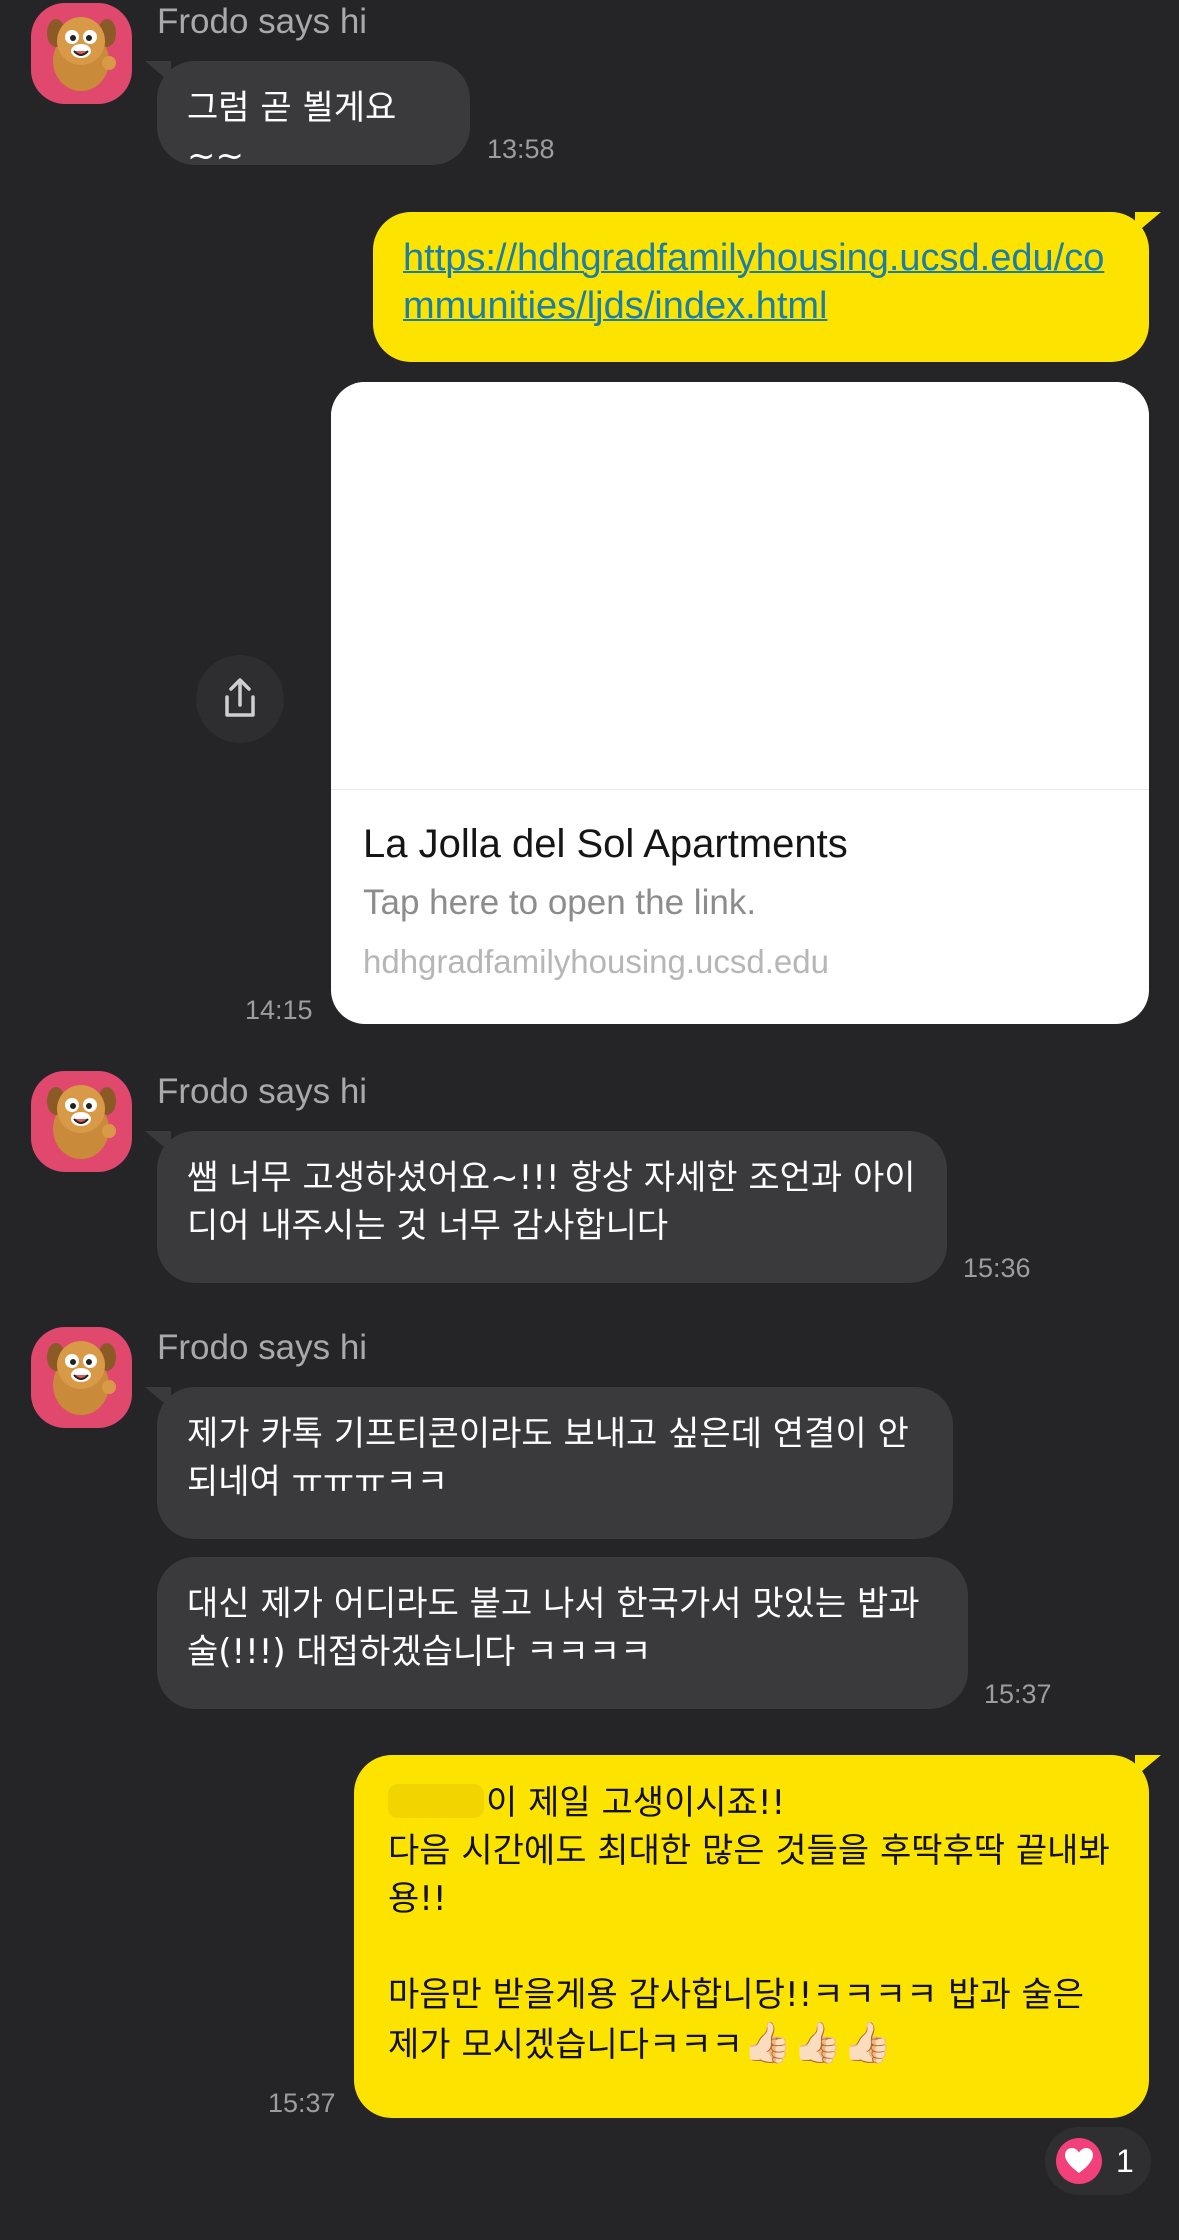 This screenshot has height=2240, width=1179. What do you see at coordinates (740, 586) in the screenshot?
I see `link-preview-image` at bounding box center [740, 586].